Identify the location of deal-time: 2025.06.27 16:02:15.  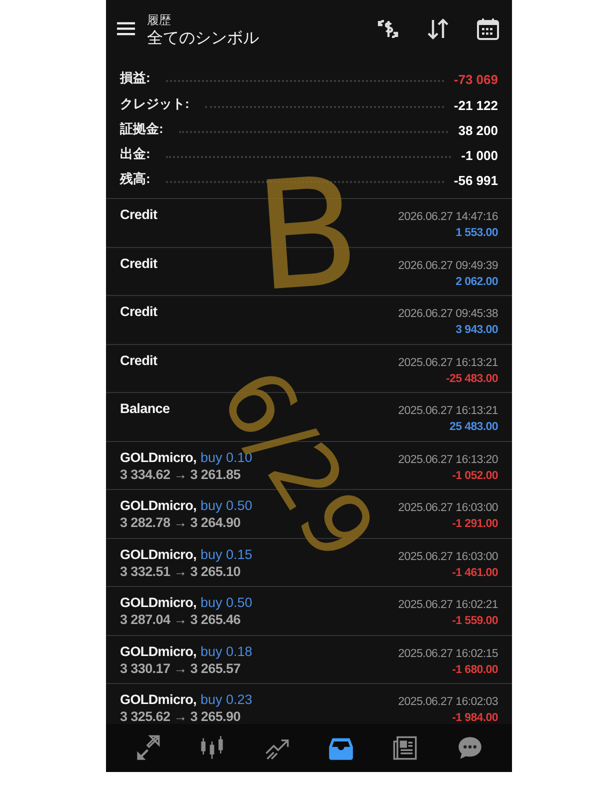
(448, 654).